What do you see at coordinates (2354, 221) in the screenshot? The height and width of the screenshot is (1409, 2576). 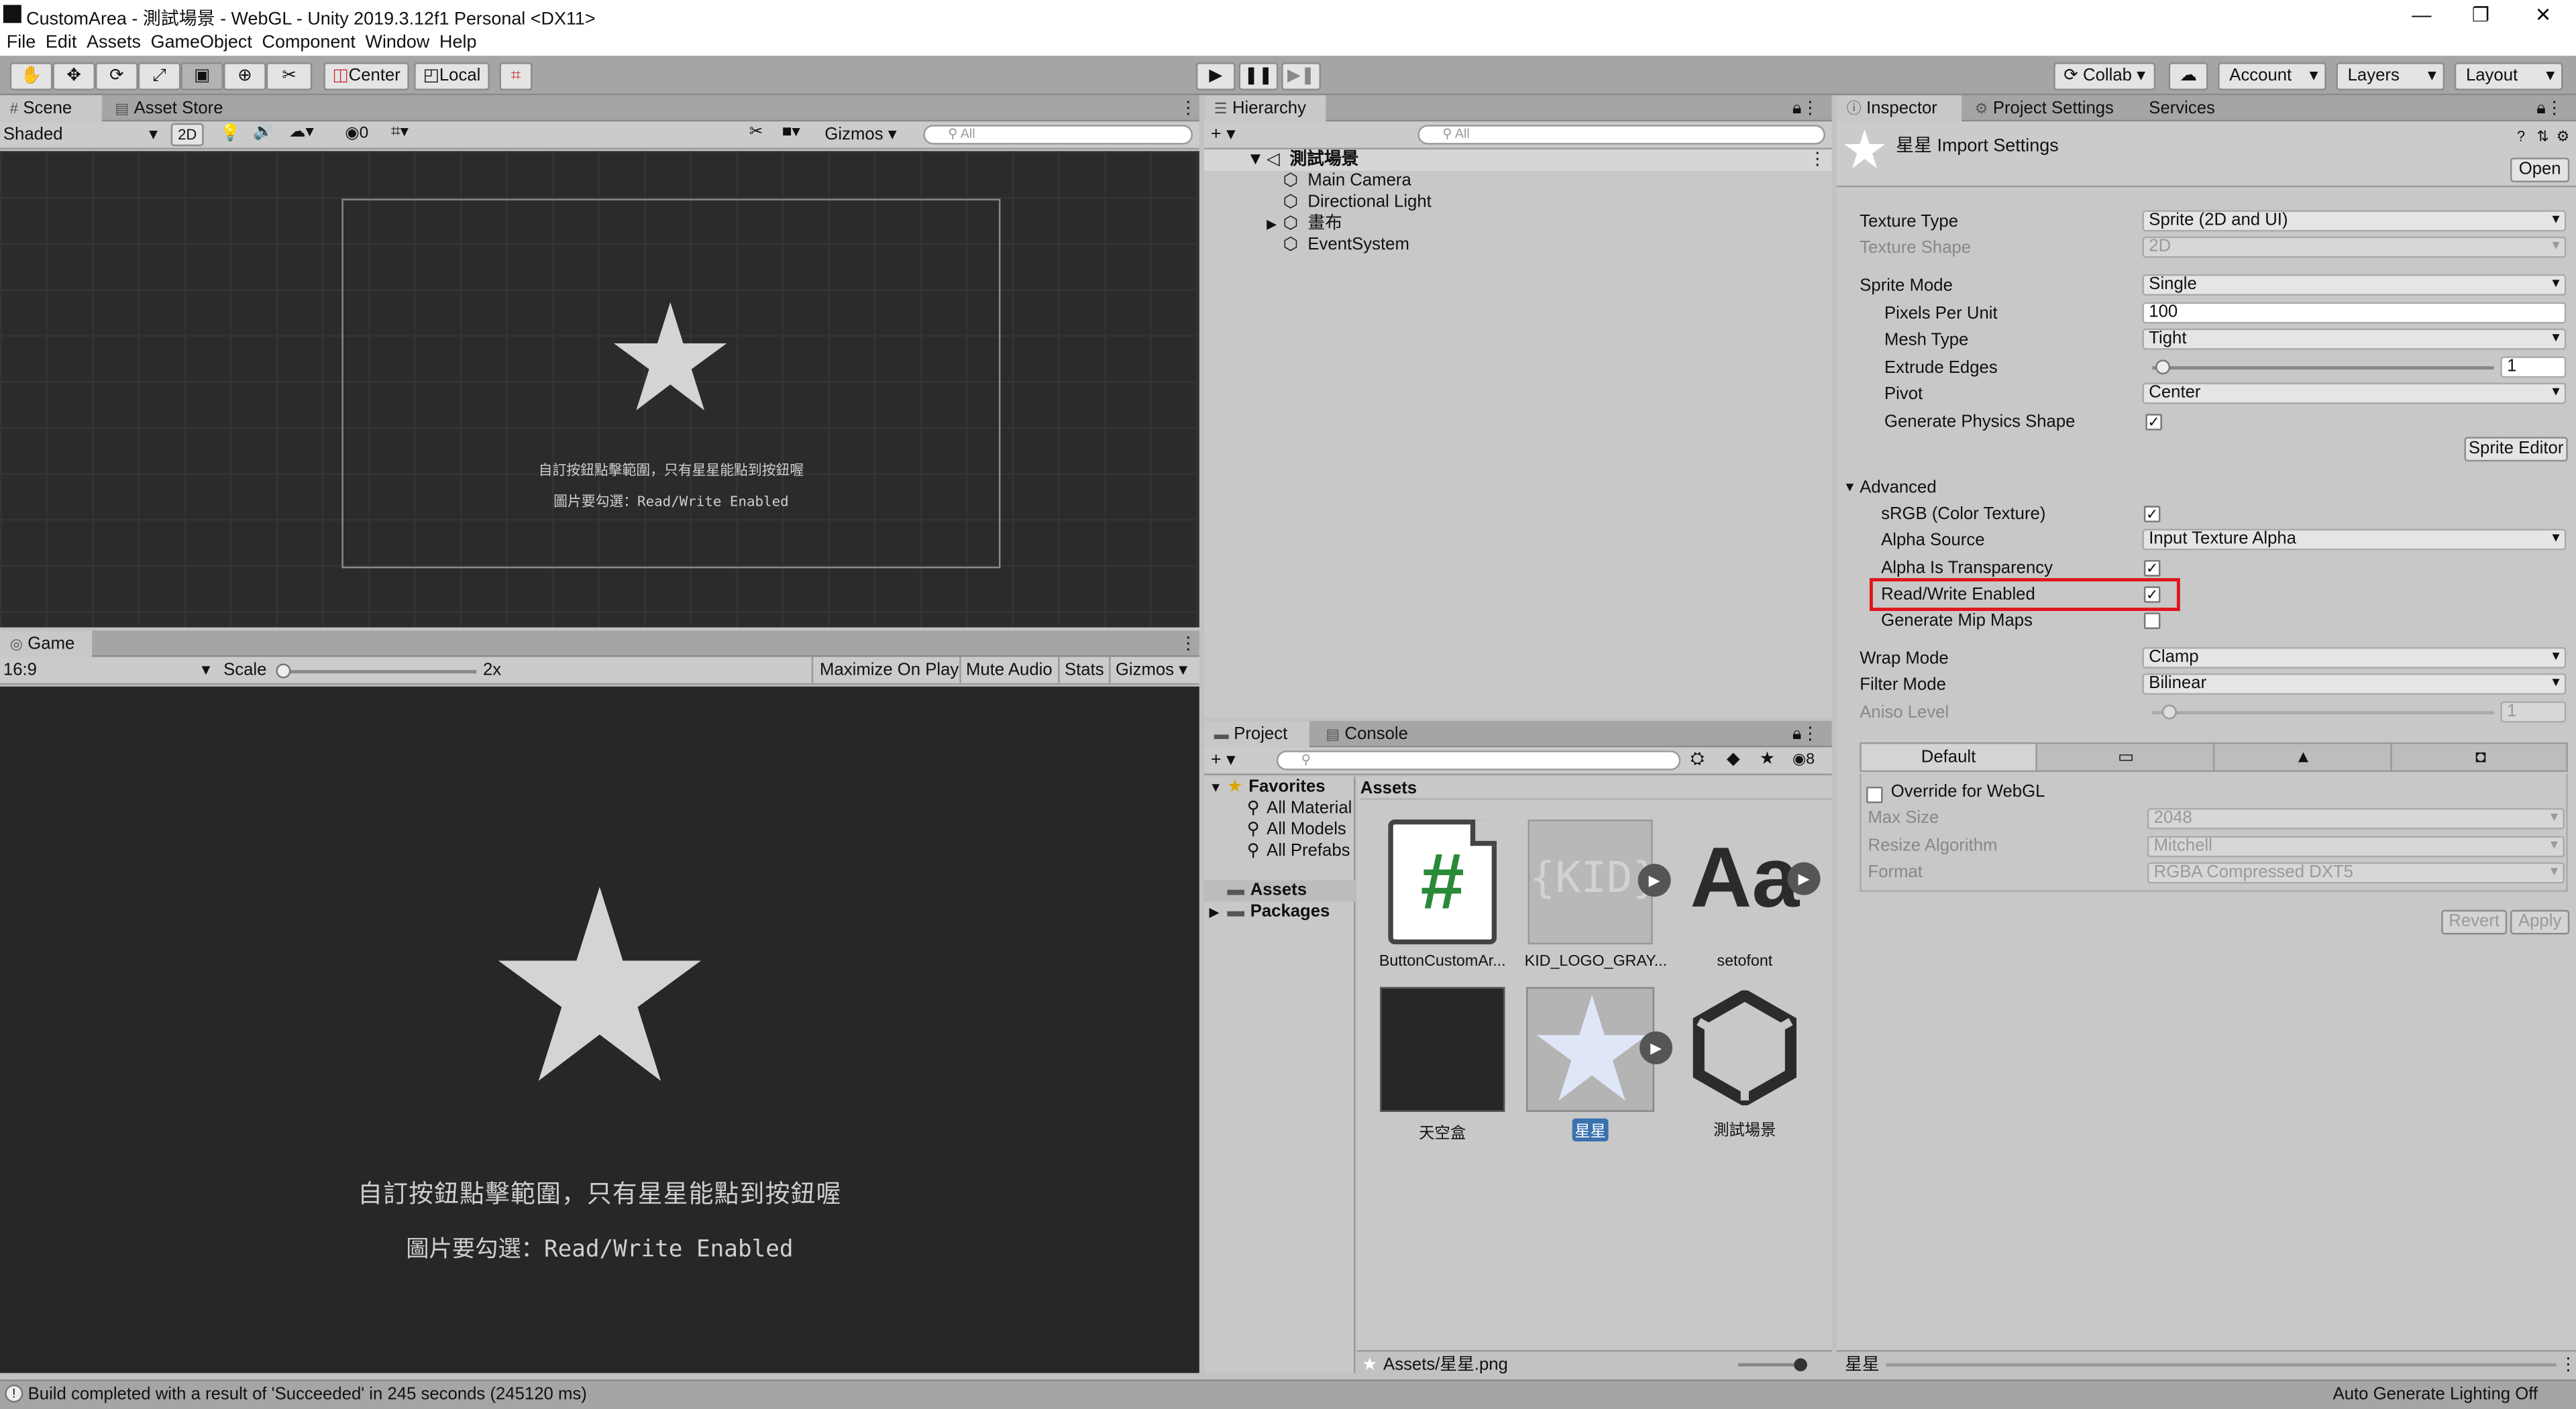 I see `texture-type-dropdown: Sprite (2D and UI)` at bounding box center [2354, 221].